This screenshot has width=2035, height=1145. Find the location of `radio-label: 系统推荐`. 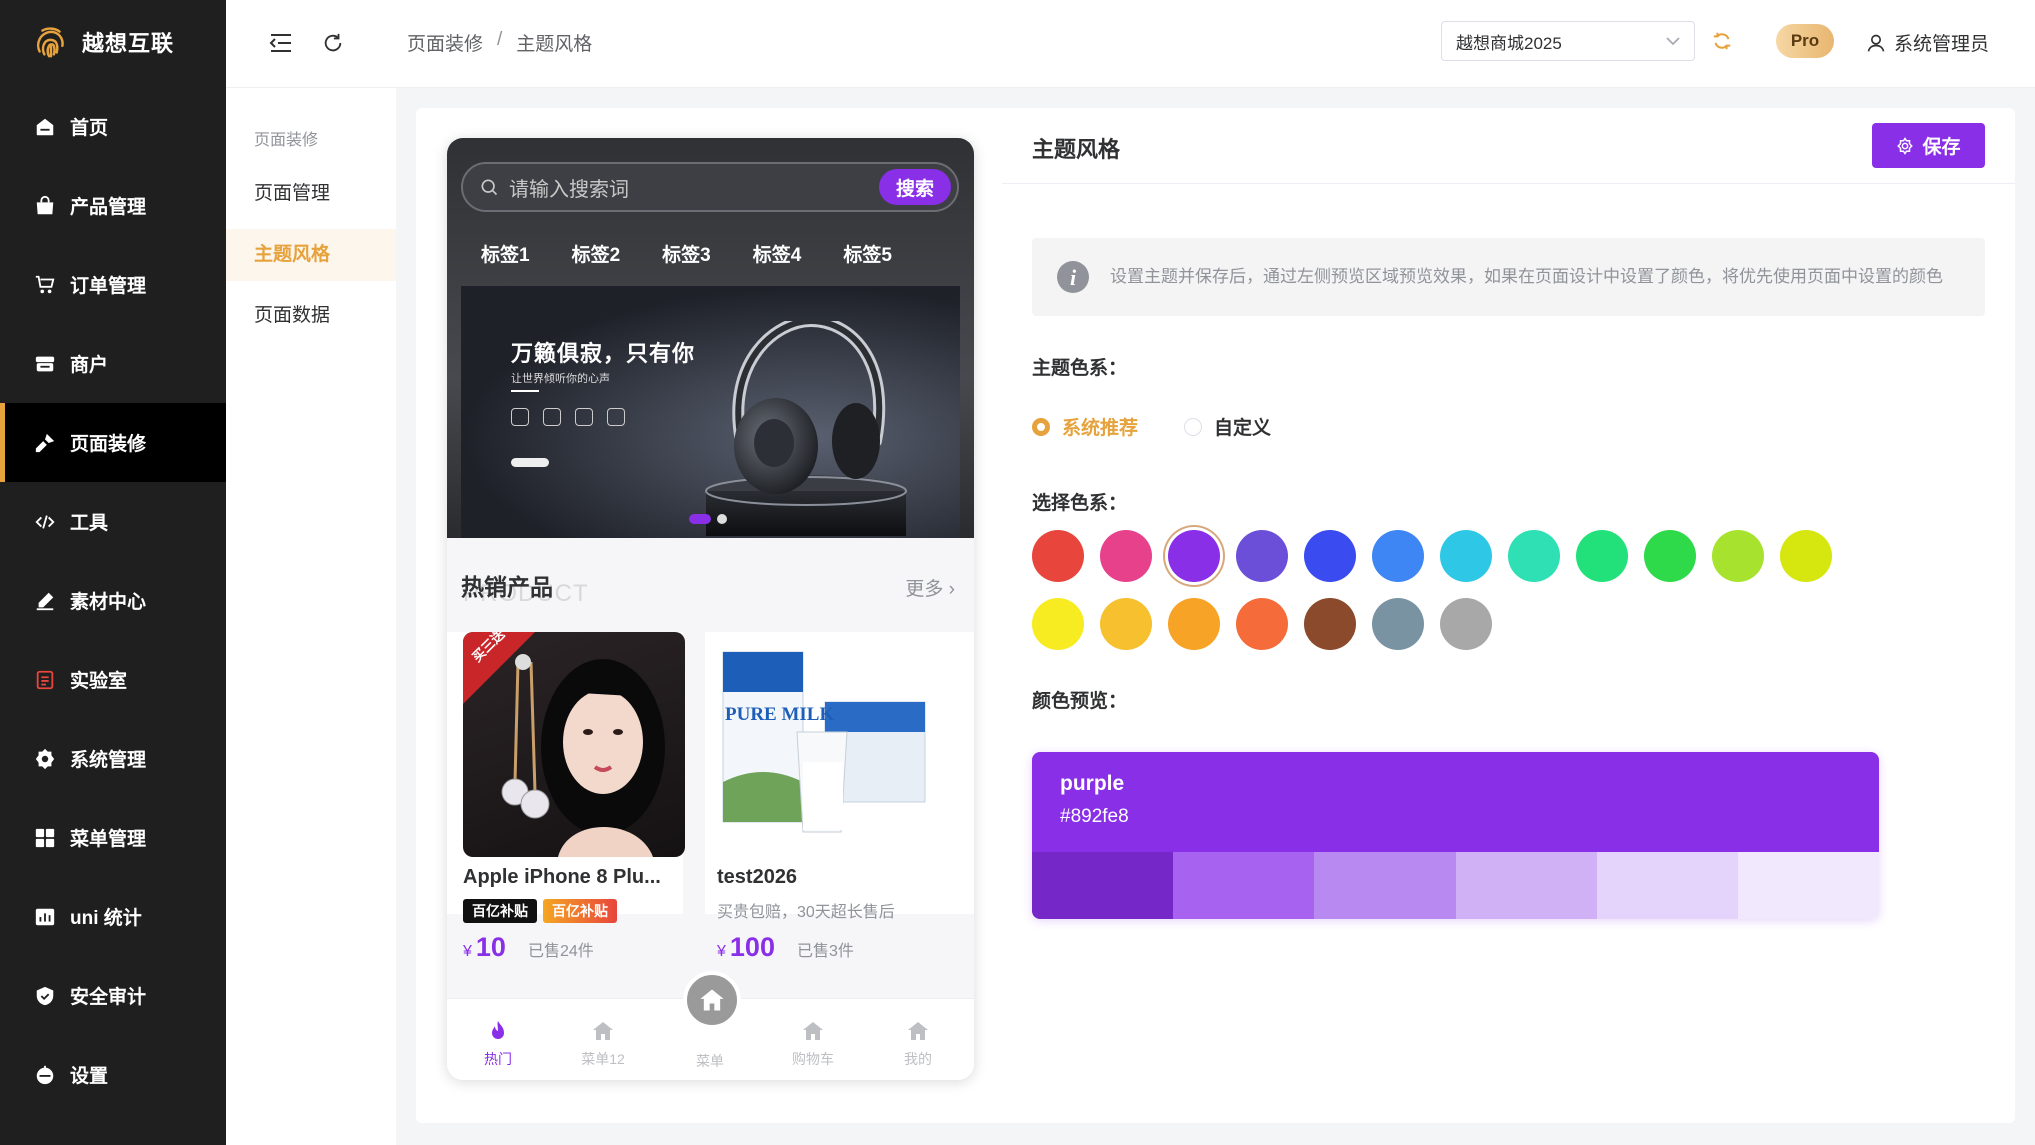

radio-label: 系统推荐 is located at coordinates (1100, 428).